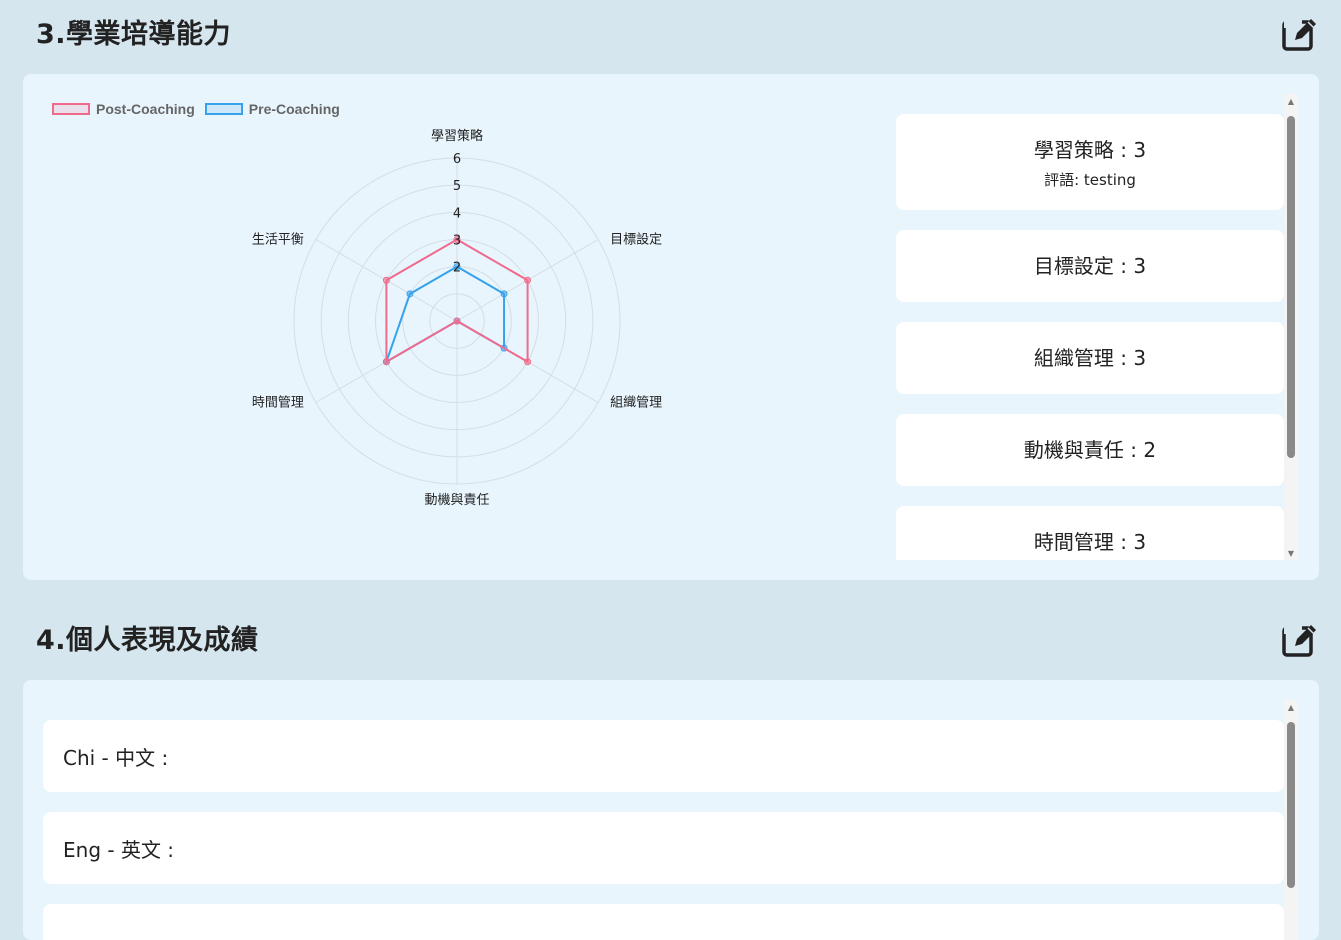  I want to click on scroll-down-icon: ▼, so click(1291, 553).